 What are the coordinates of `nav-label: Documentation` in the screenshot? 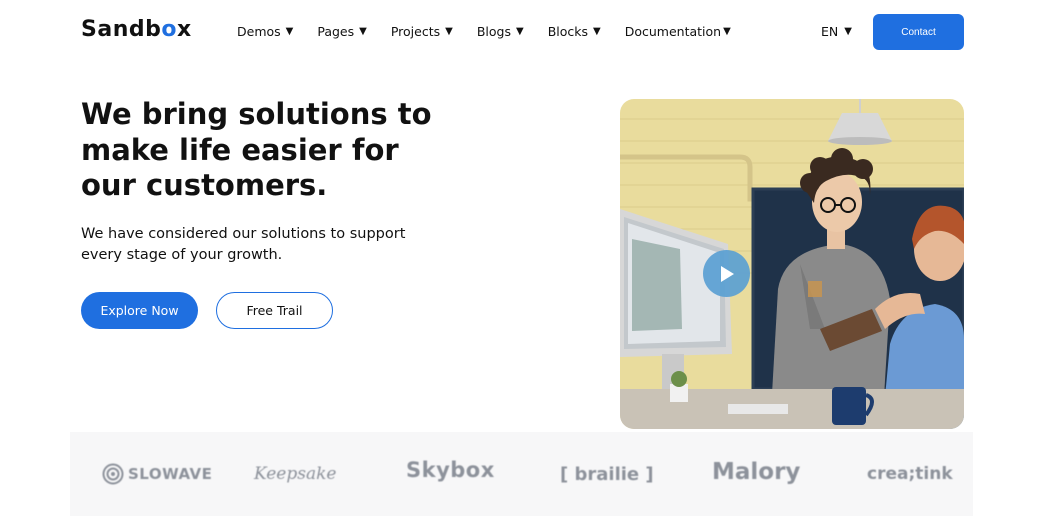 It's located at (673, 31).